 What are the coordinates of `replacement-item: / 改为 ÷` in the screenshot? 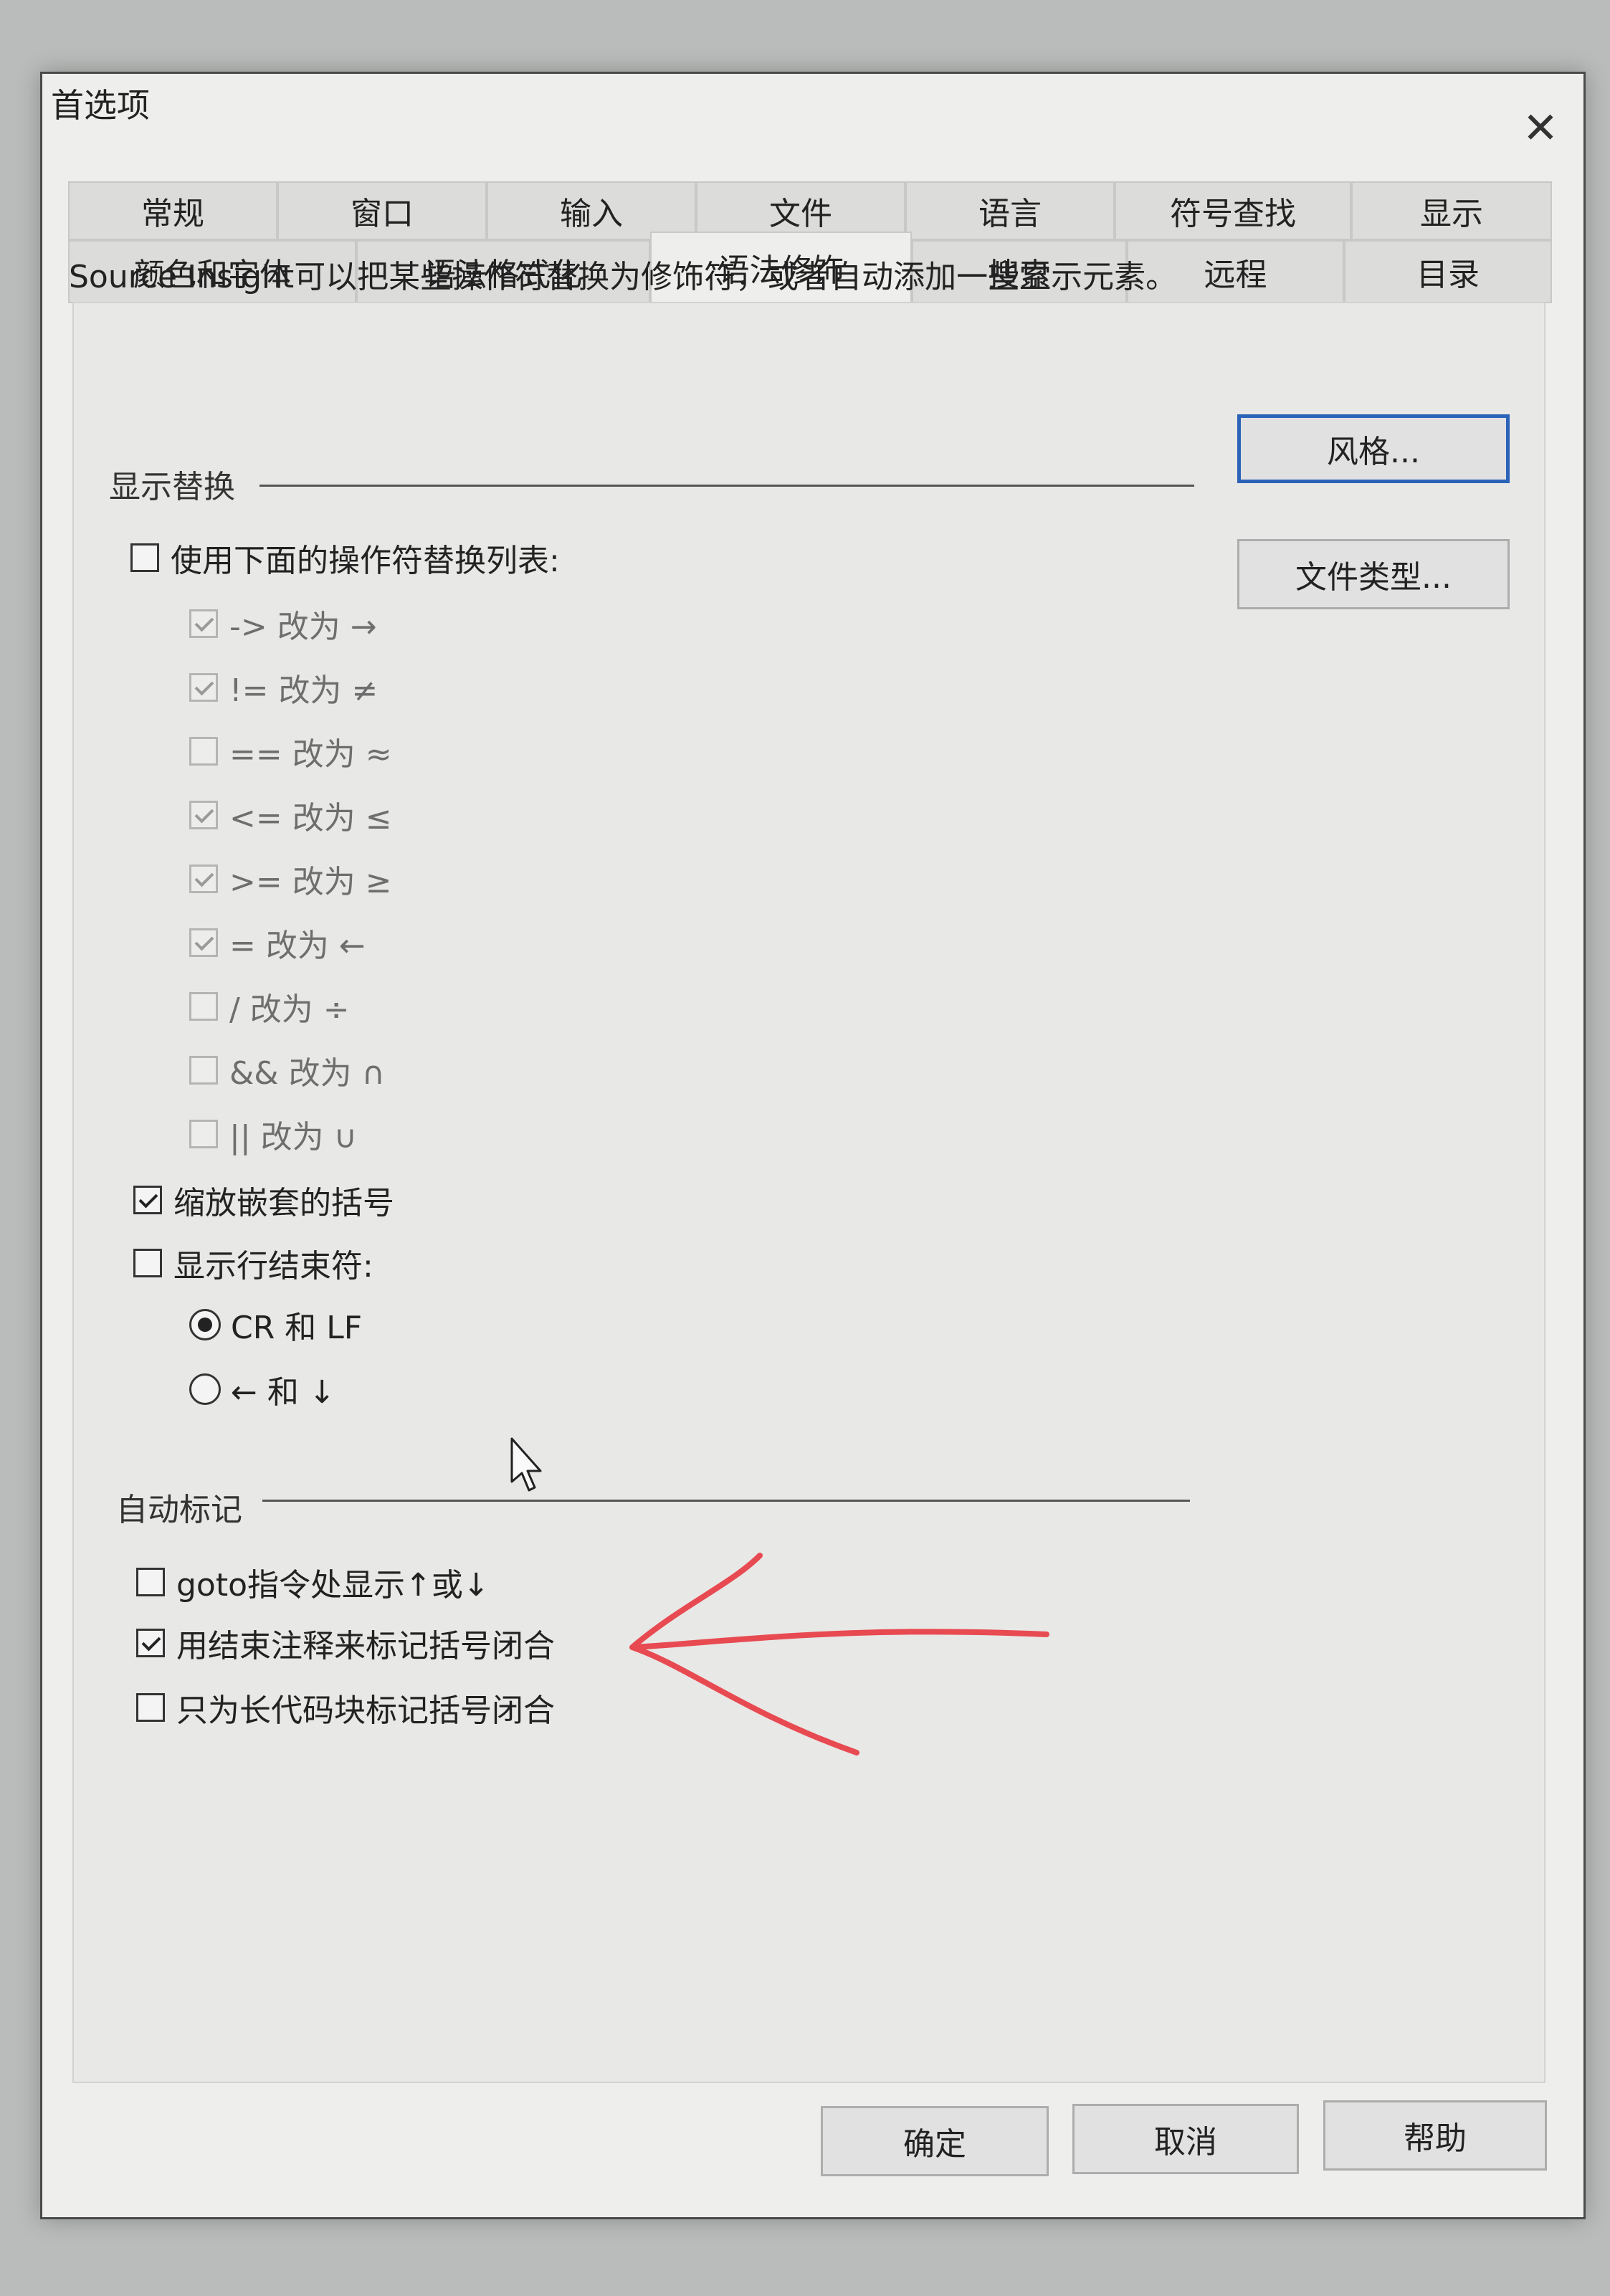 It's located at (270, 1006).